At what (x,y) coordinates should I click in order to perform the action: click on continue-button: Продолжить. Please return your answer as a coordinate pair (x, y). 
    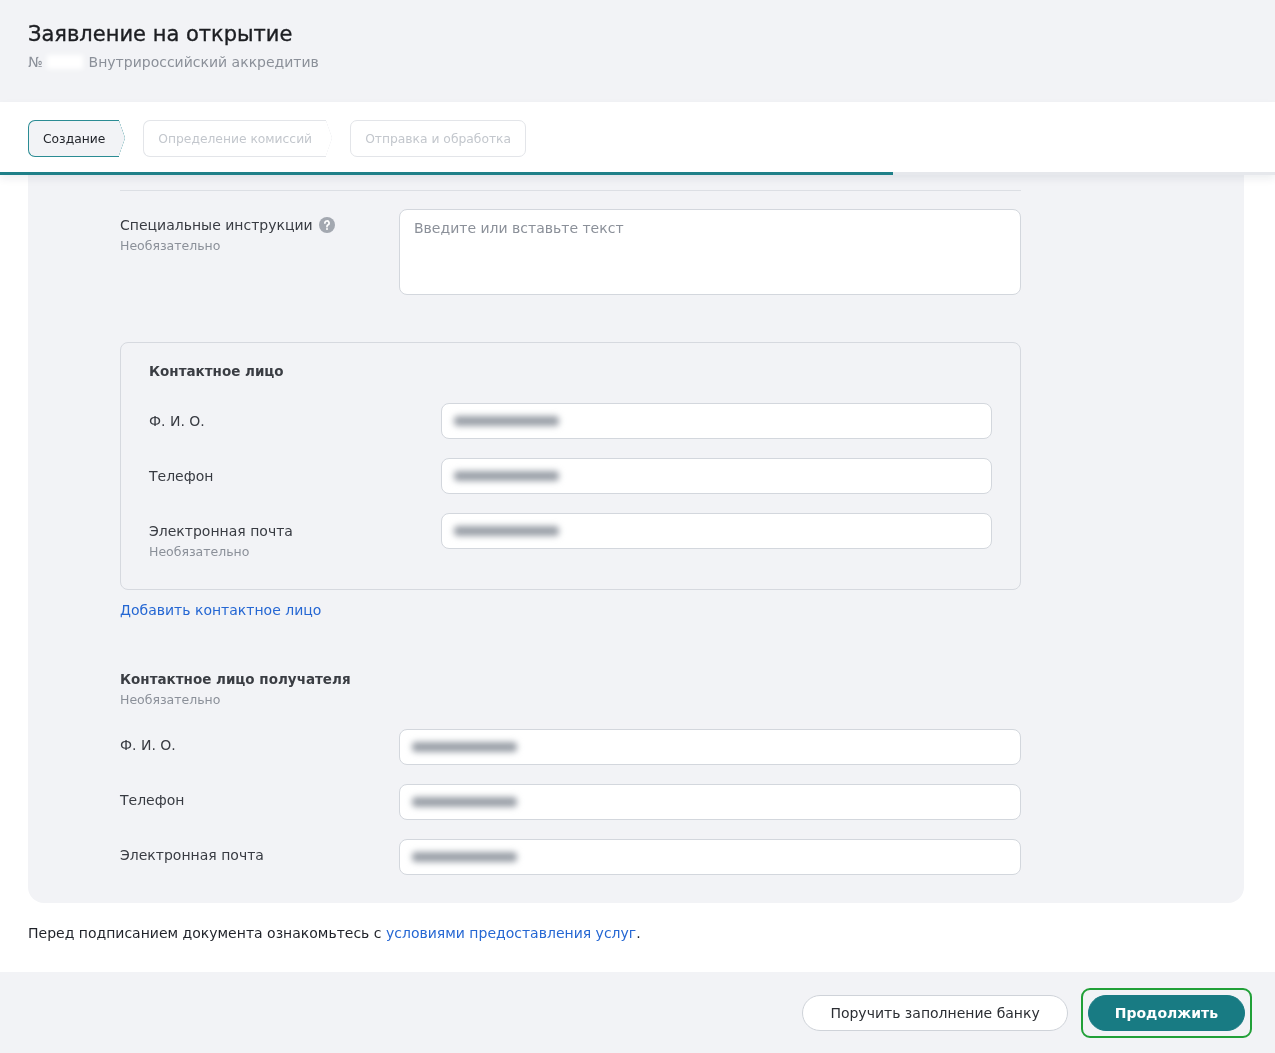
    Looking at the image, I should click on (1166, 1012).